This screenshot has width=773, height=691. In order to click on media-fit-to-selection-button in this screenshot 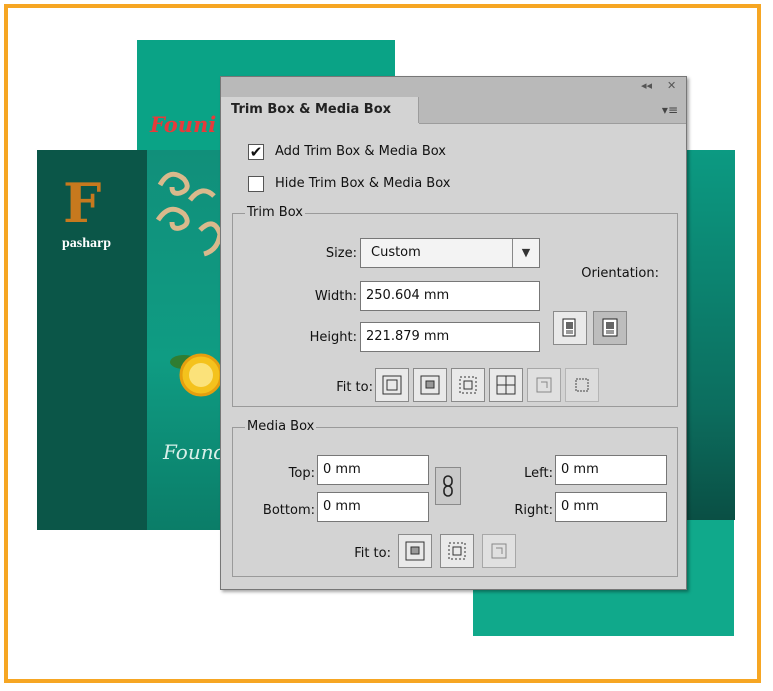, I will do `click(457, 551)`.